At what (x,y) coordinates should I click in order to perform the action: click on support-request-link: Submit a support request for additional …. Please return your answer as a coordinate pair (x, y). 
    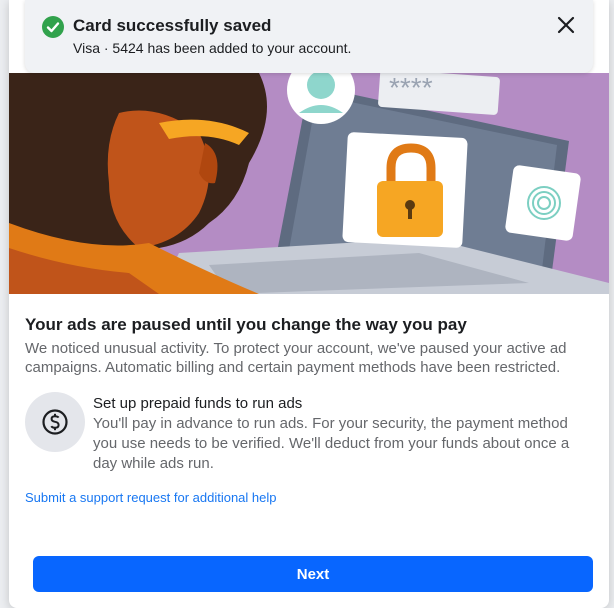
    Looking at the image, I should click on (151, 497).